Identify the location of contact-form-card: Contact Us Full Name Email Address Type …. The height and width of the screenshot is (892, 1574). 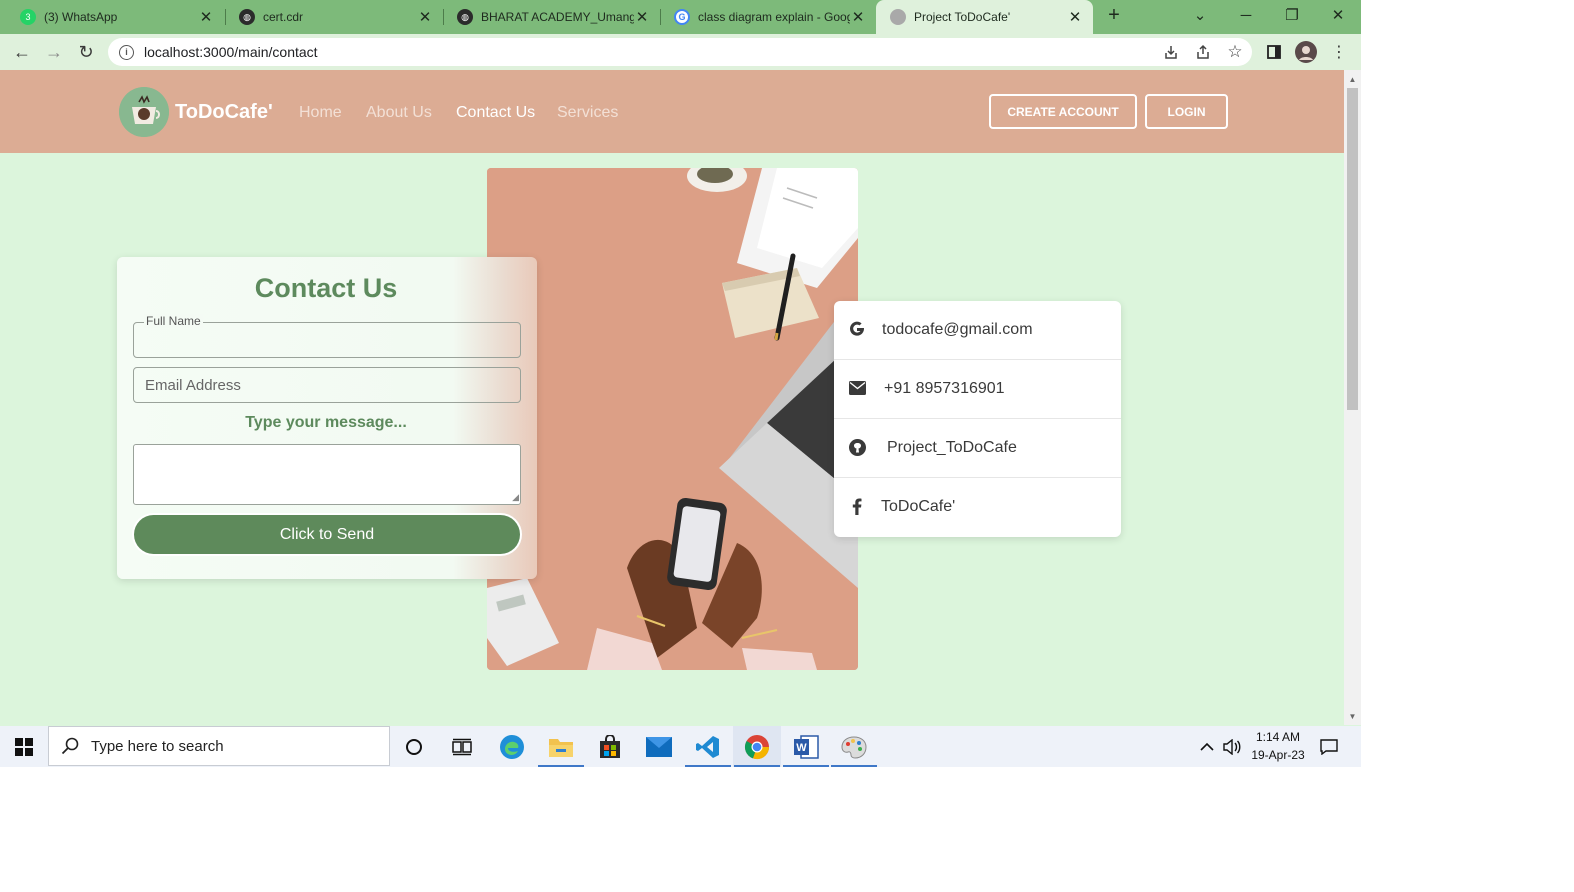
(327, 418).